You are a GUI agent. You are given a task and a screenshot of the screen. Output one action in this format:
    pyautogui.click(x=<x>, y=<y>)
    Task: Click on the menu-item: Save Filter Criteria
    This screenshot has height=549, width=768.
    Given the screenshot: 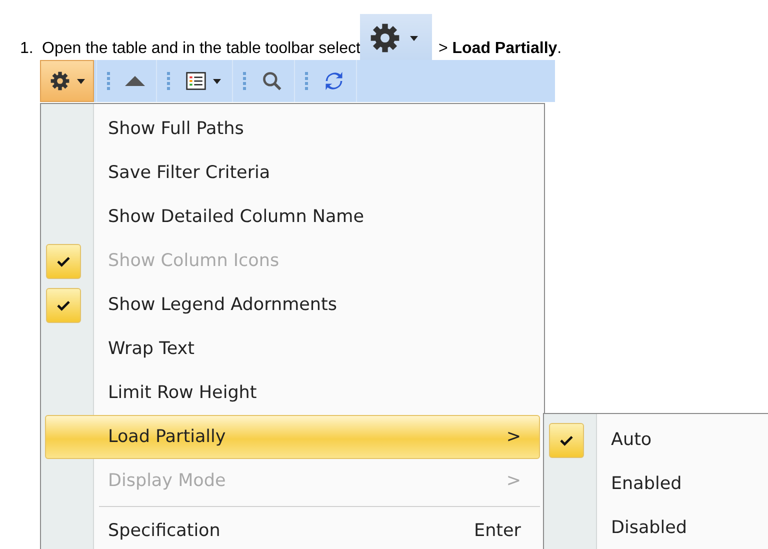 What is the action you would take?
    pyautogui.click(x=292, y=173)
    